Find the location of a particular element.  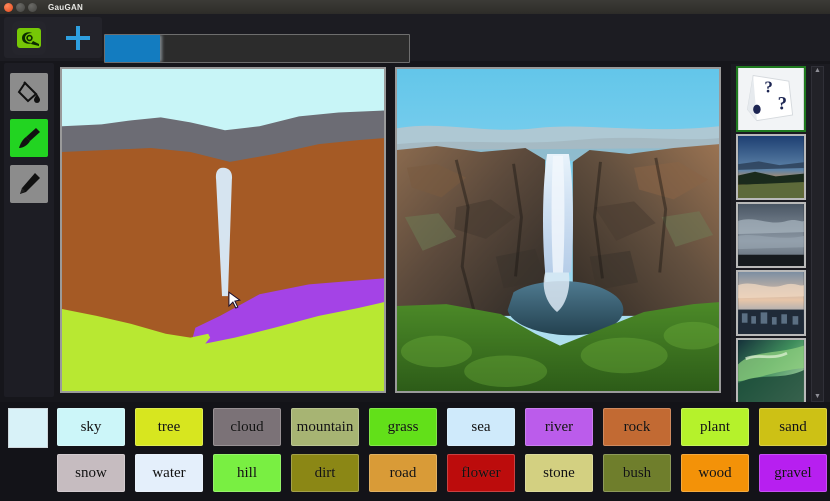

label-button-sand: sand is located at coordinates (793, 427).